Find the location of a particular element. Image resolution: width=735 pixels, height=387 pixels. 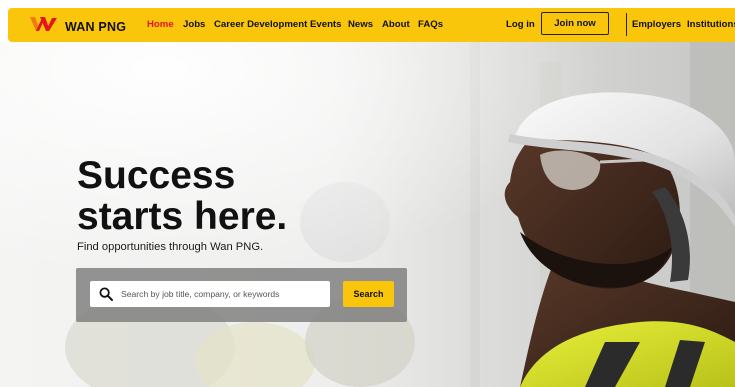

hero-headline-line-1: Success is located at coordinates (156, 175).